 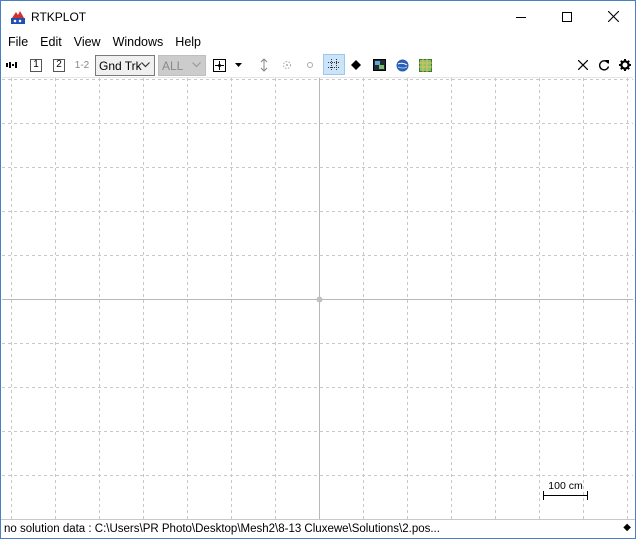 What do you see at coordinates (188, 42) in the screenshot?
I see `menu-help: Help` at bounding box center [188, 42].